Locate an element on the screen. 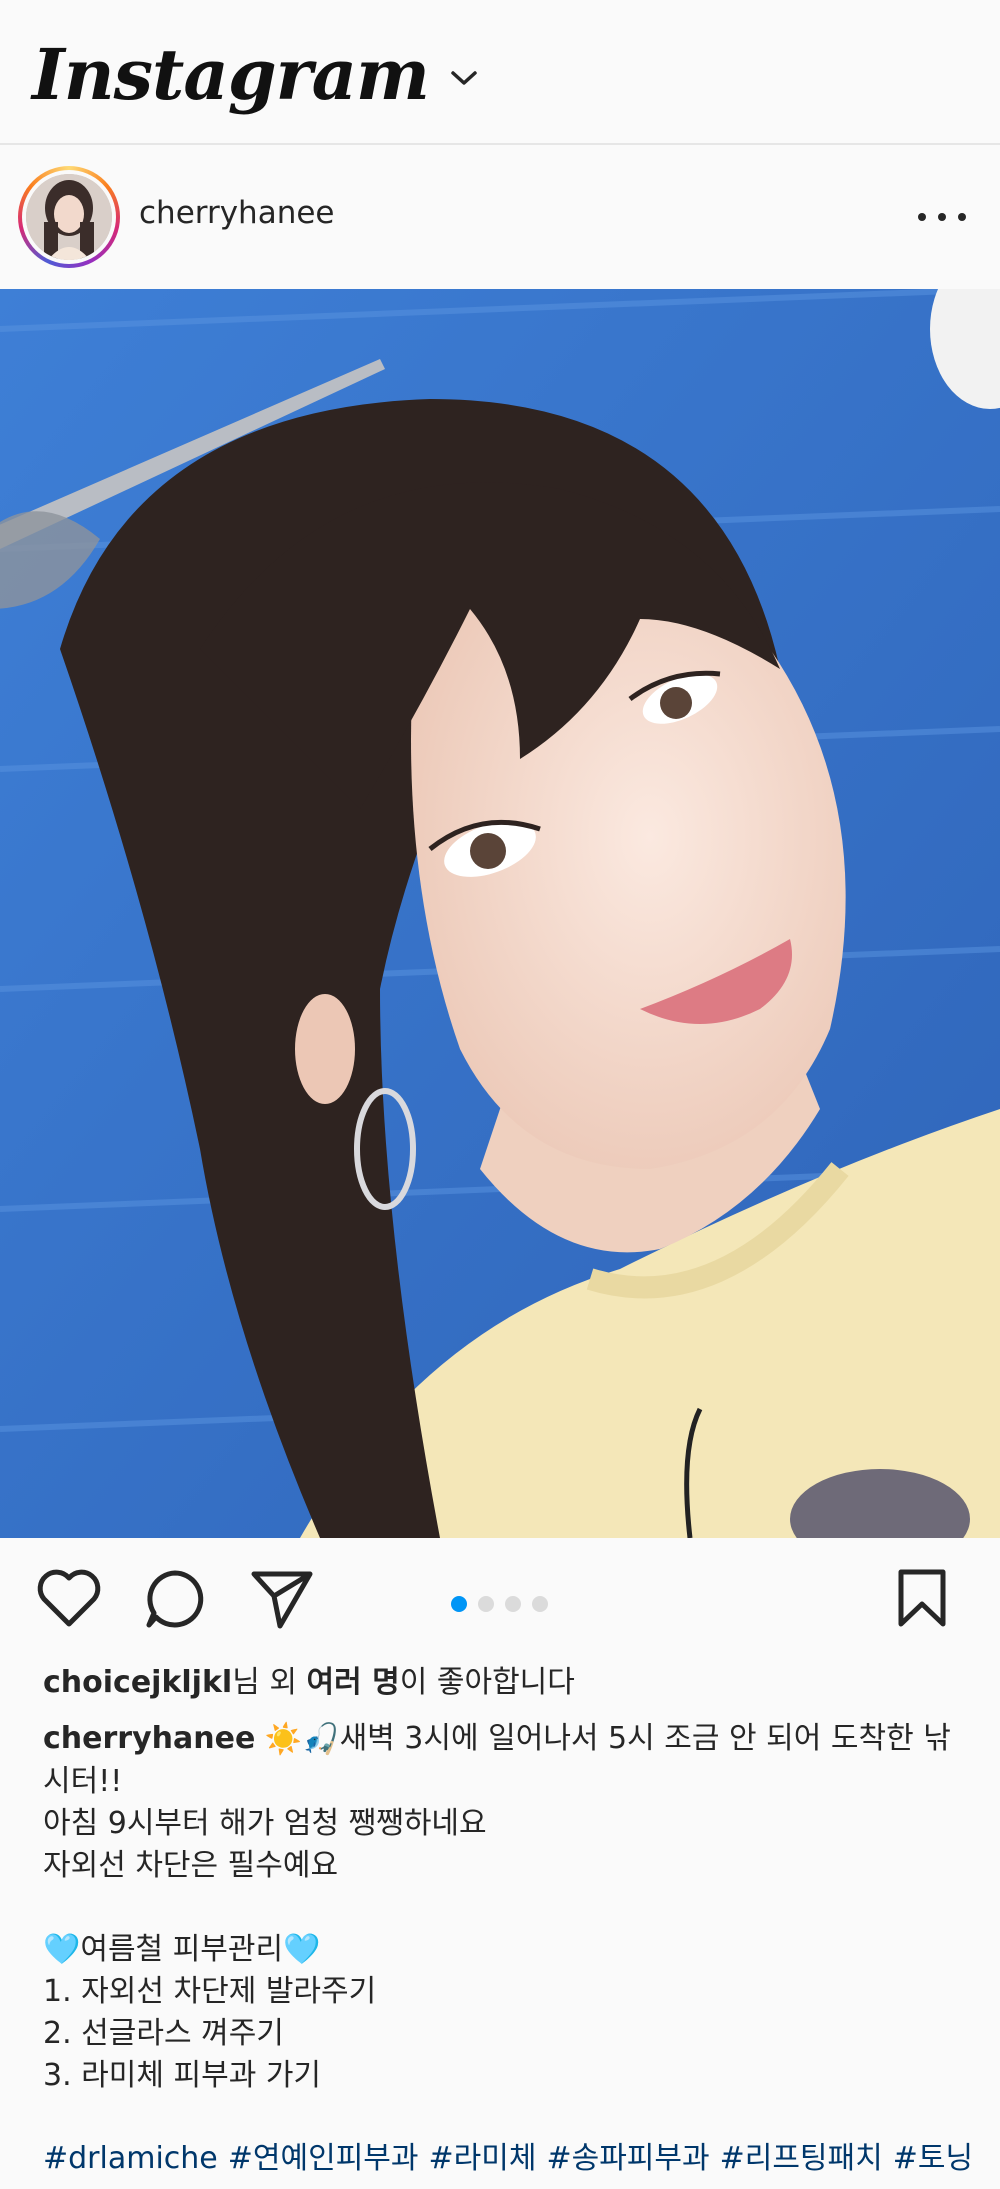 The image size is (1000, 2189). hashtag-link: #라미체 is located at coordinates (483, 2158).